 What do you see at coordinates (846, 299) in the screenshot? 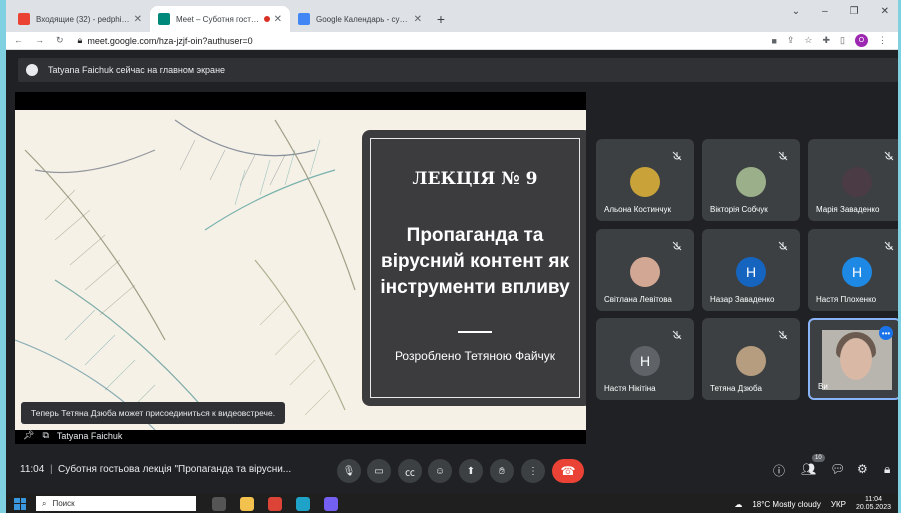
I see `participant-name: Настя Плохенко` at bounding box center [846, 299].